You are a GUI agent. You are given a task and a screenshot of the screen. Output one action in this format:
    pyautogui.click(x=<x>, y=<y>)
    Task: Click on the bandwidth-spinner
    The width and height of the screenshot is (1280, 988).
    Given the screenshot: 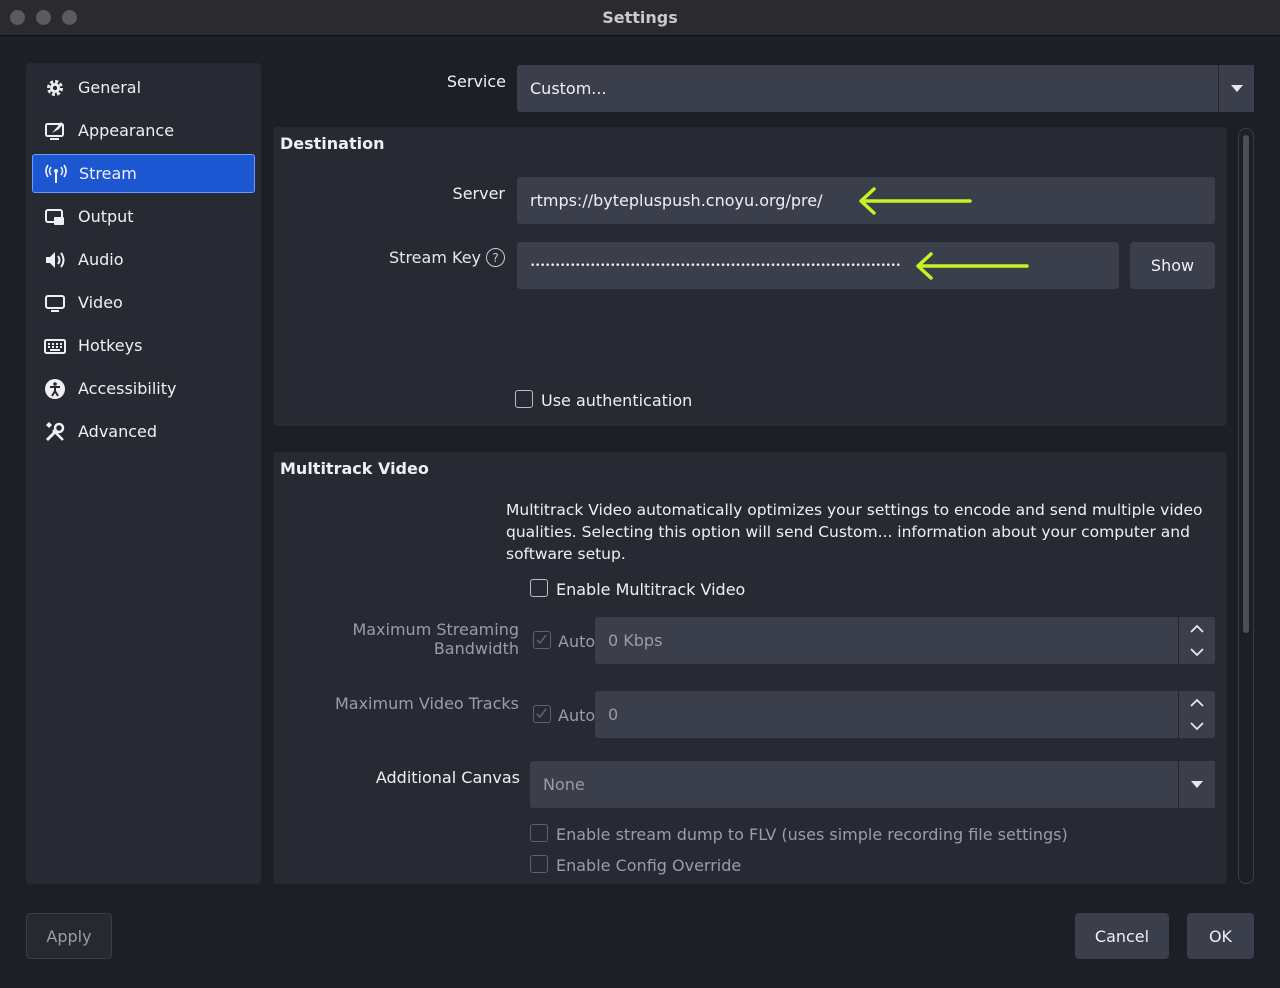 What is the action you would take?
    pyautogui.click(x=1196, y=640)
    